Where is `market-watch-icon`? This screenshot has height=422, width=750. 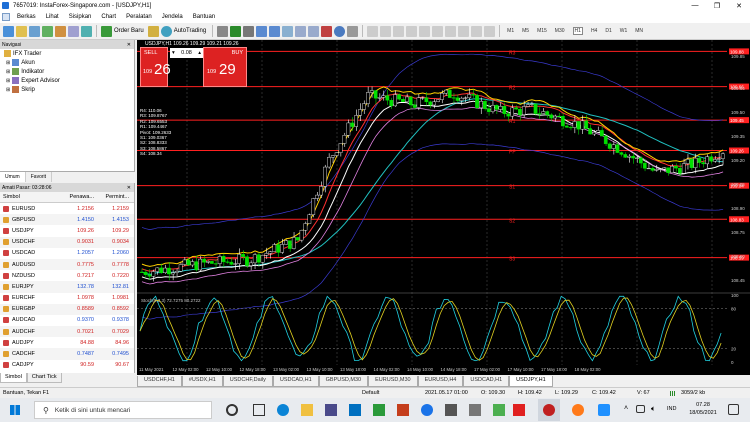
market-watch-icon is located at coordinates (34, 31).